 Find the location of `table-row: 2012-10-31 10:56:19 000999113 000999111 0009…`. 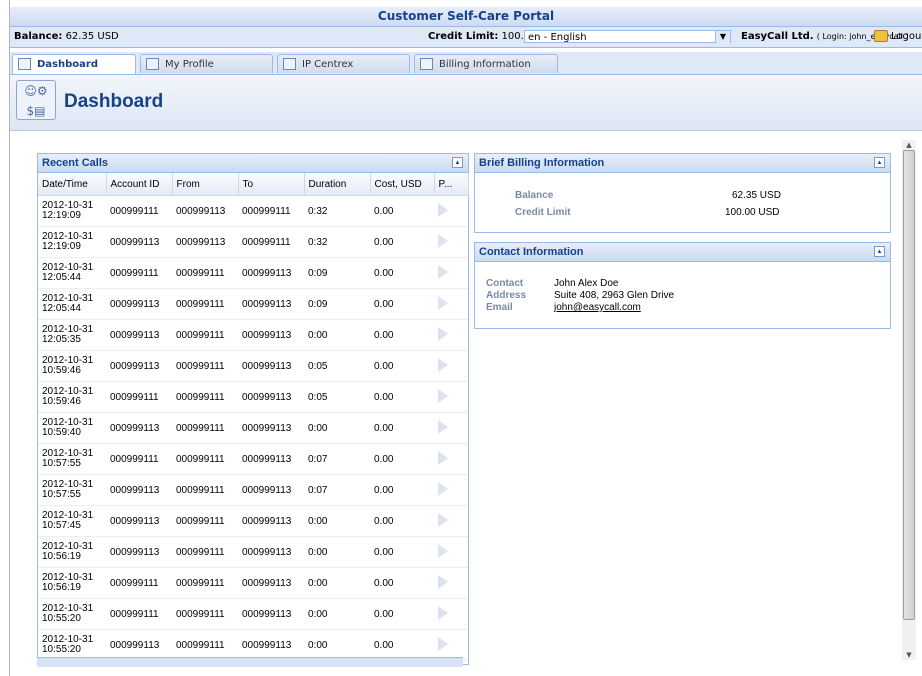

table-row: 2012-10-31 10:56:19 000999113 000999111 0009… is located at coordinates (253, 552).